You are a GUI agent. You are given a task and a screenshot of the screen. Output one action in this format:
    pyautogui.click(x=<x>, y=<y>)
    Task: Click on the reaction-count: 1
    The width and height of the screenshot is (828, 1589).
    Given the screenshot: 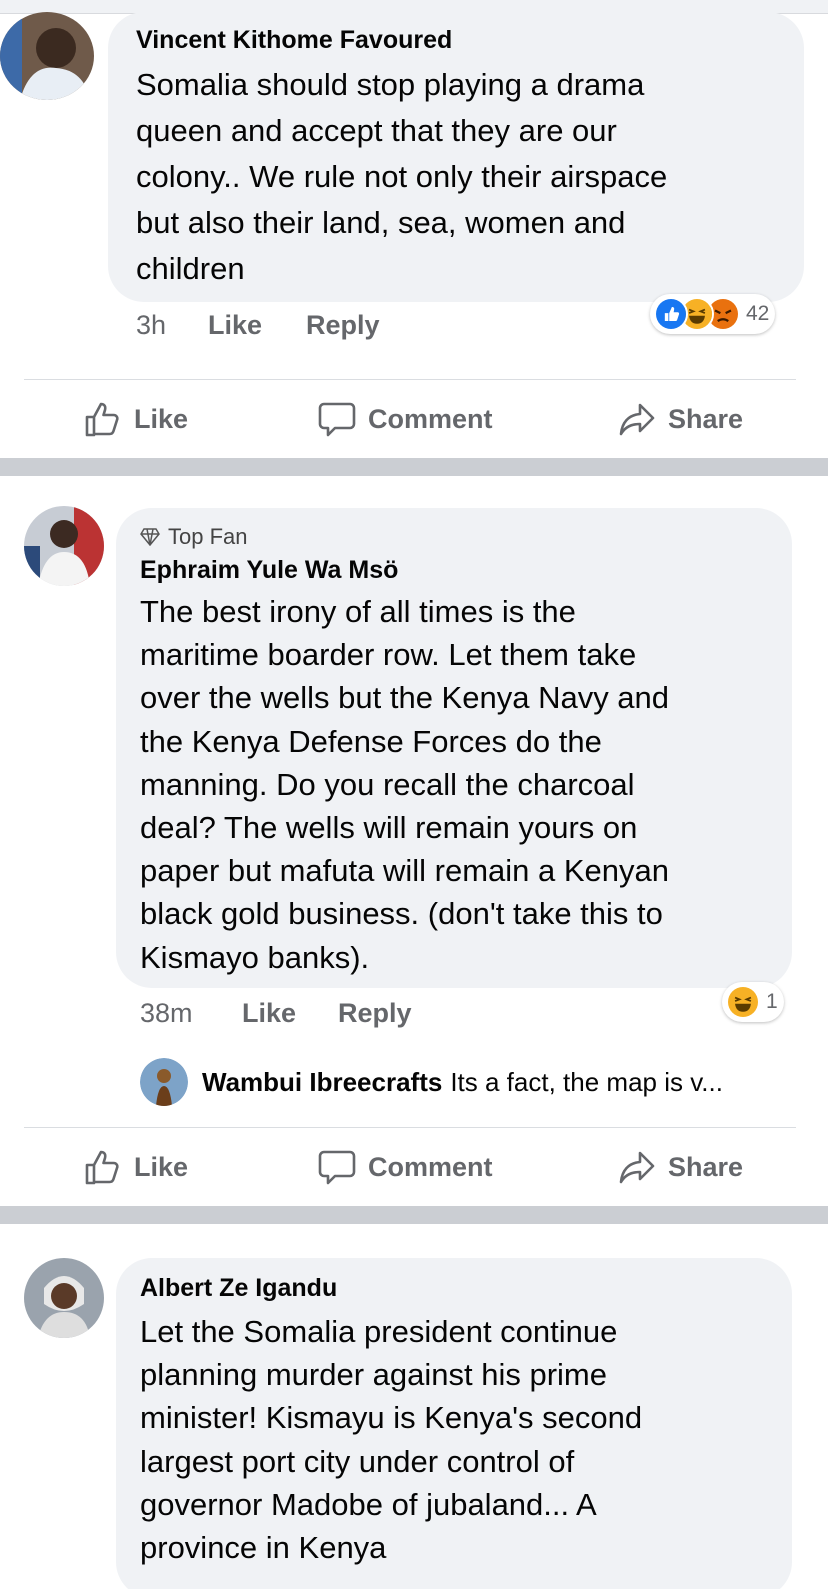 What is the action you would take?
    pyautogui.click(x=772, y=1001)
    